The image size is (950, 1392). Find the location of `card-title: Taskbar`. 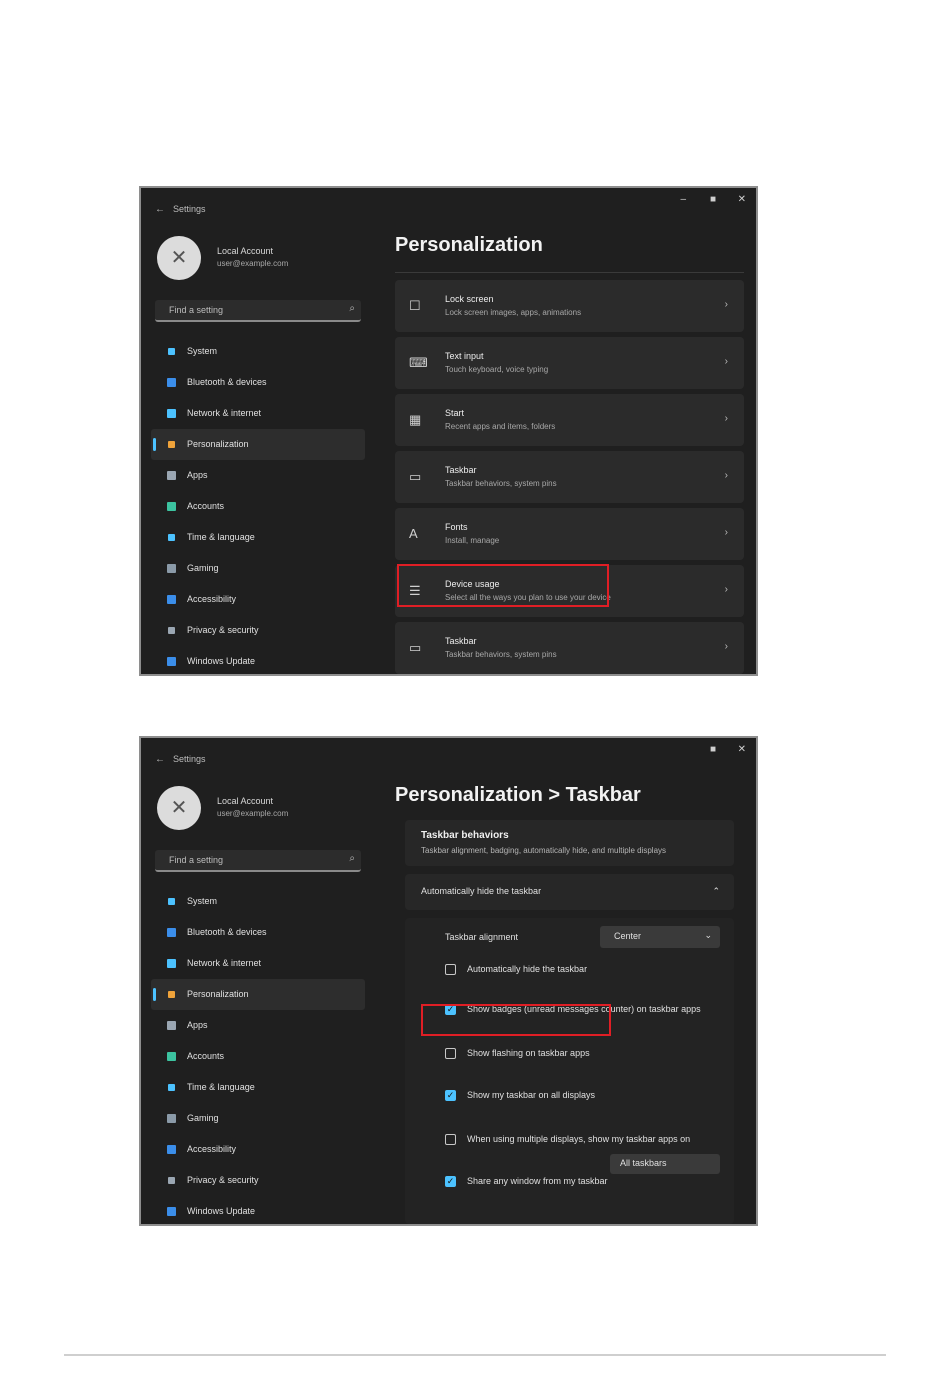

card-title: Taskbar is located at coordinates (461, 641).